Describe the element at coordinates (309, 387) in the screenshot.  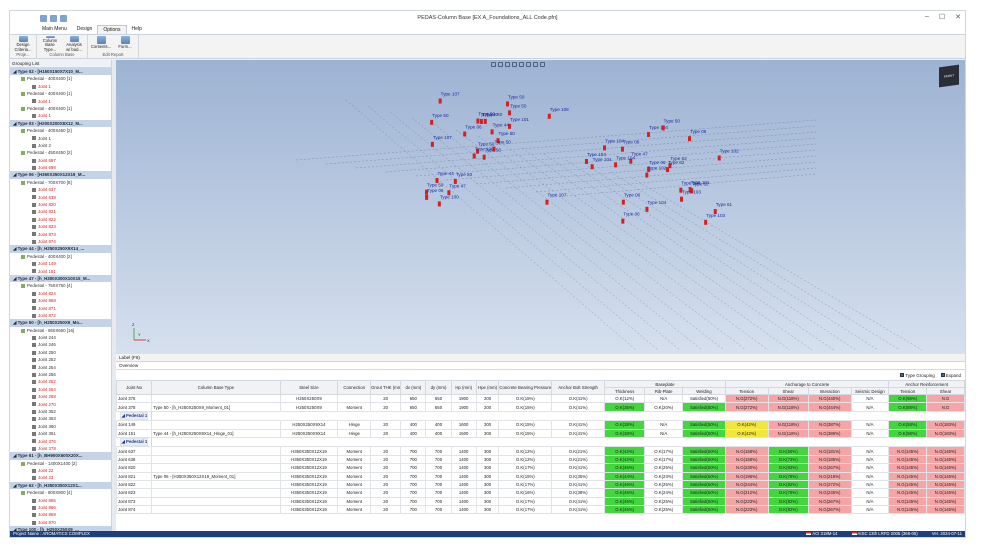
I see `column-header: Steel Size` at that location.